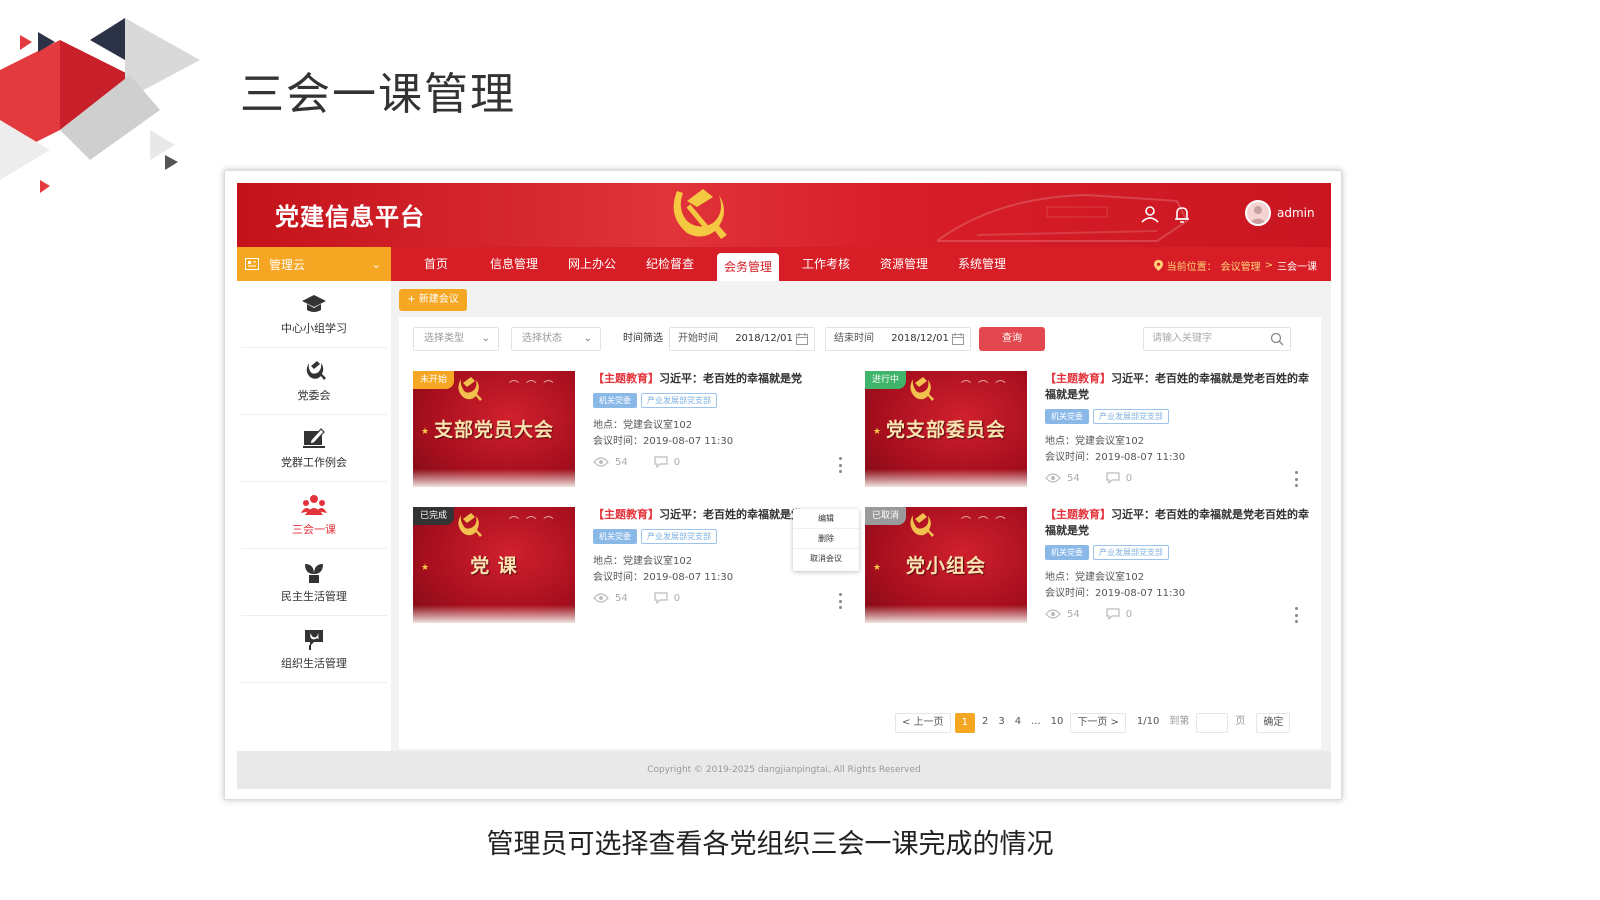 This screenshot has height=900, width=1600. Describe the element at coordinates (1258, 213) in the screenshot. I see `avatar` at that location.